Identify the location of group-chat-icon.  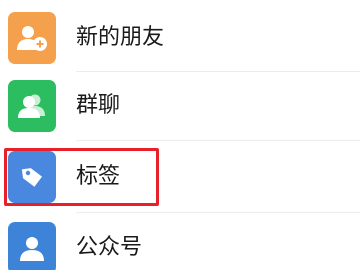
(32, 106).